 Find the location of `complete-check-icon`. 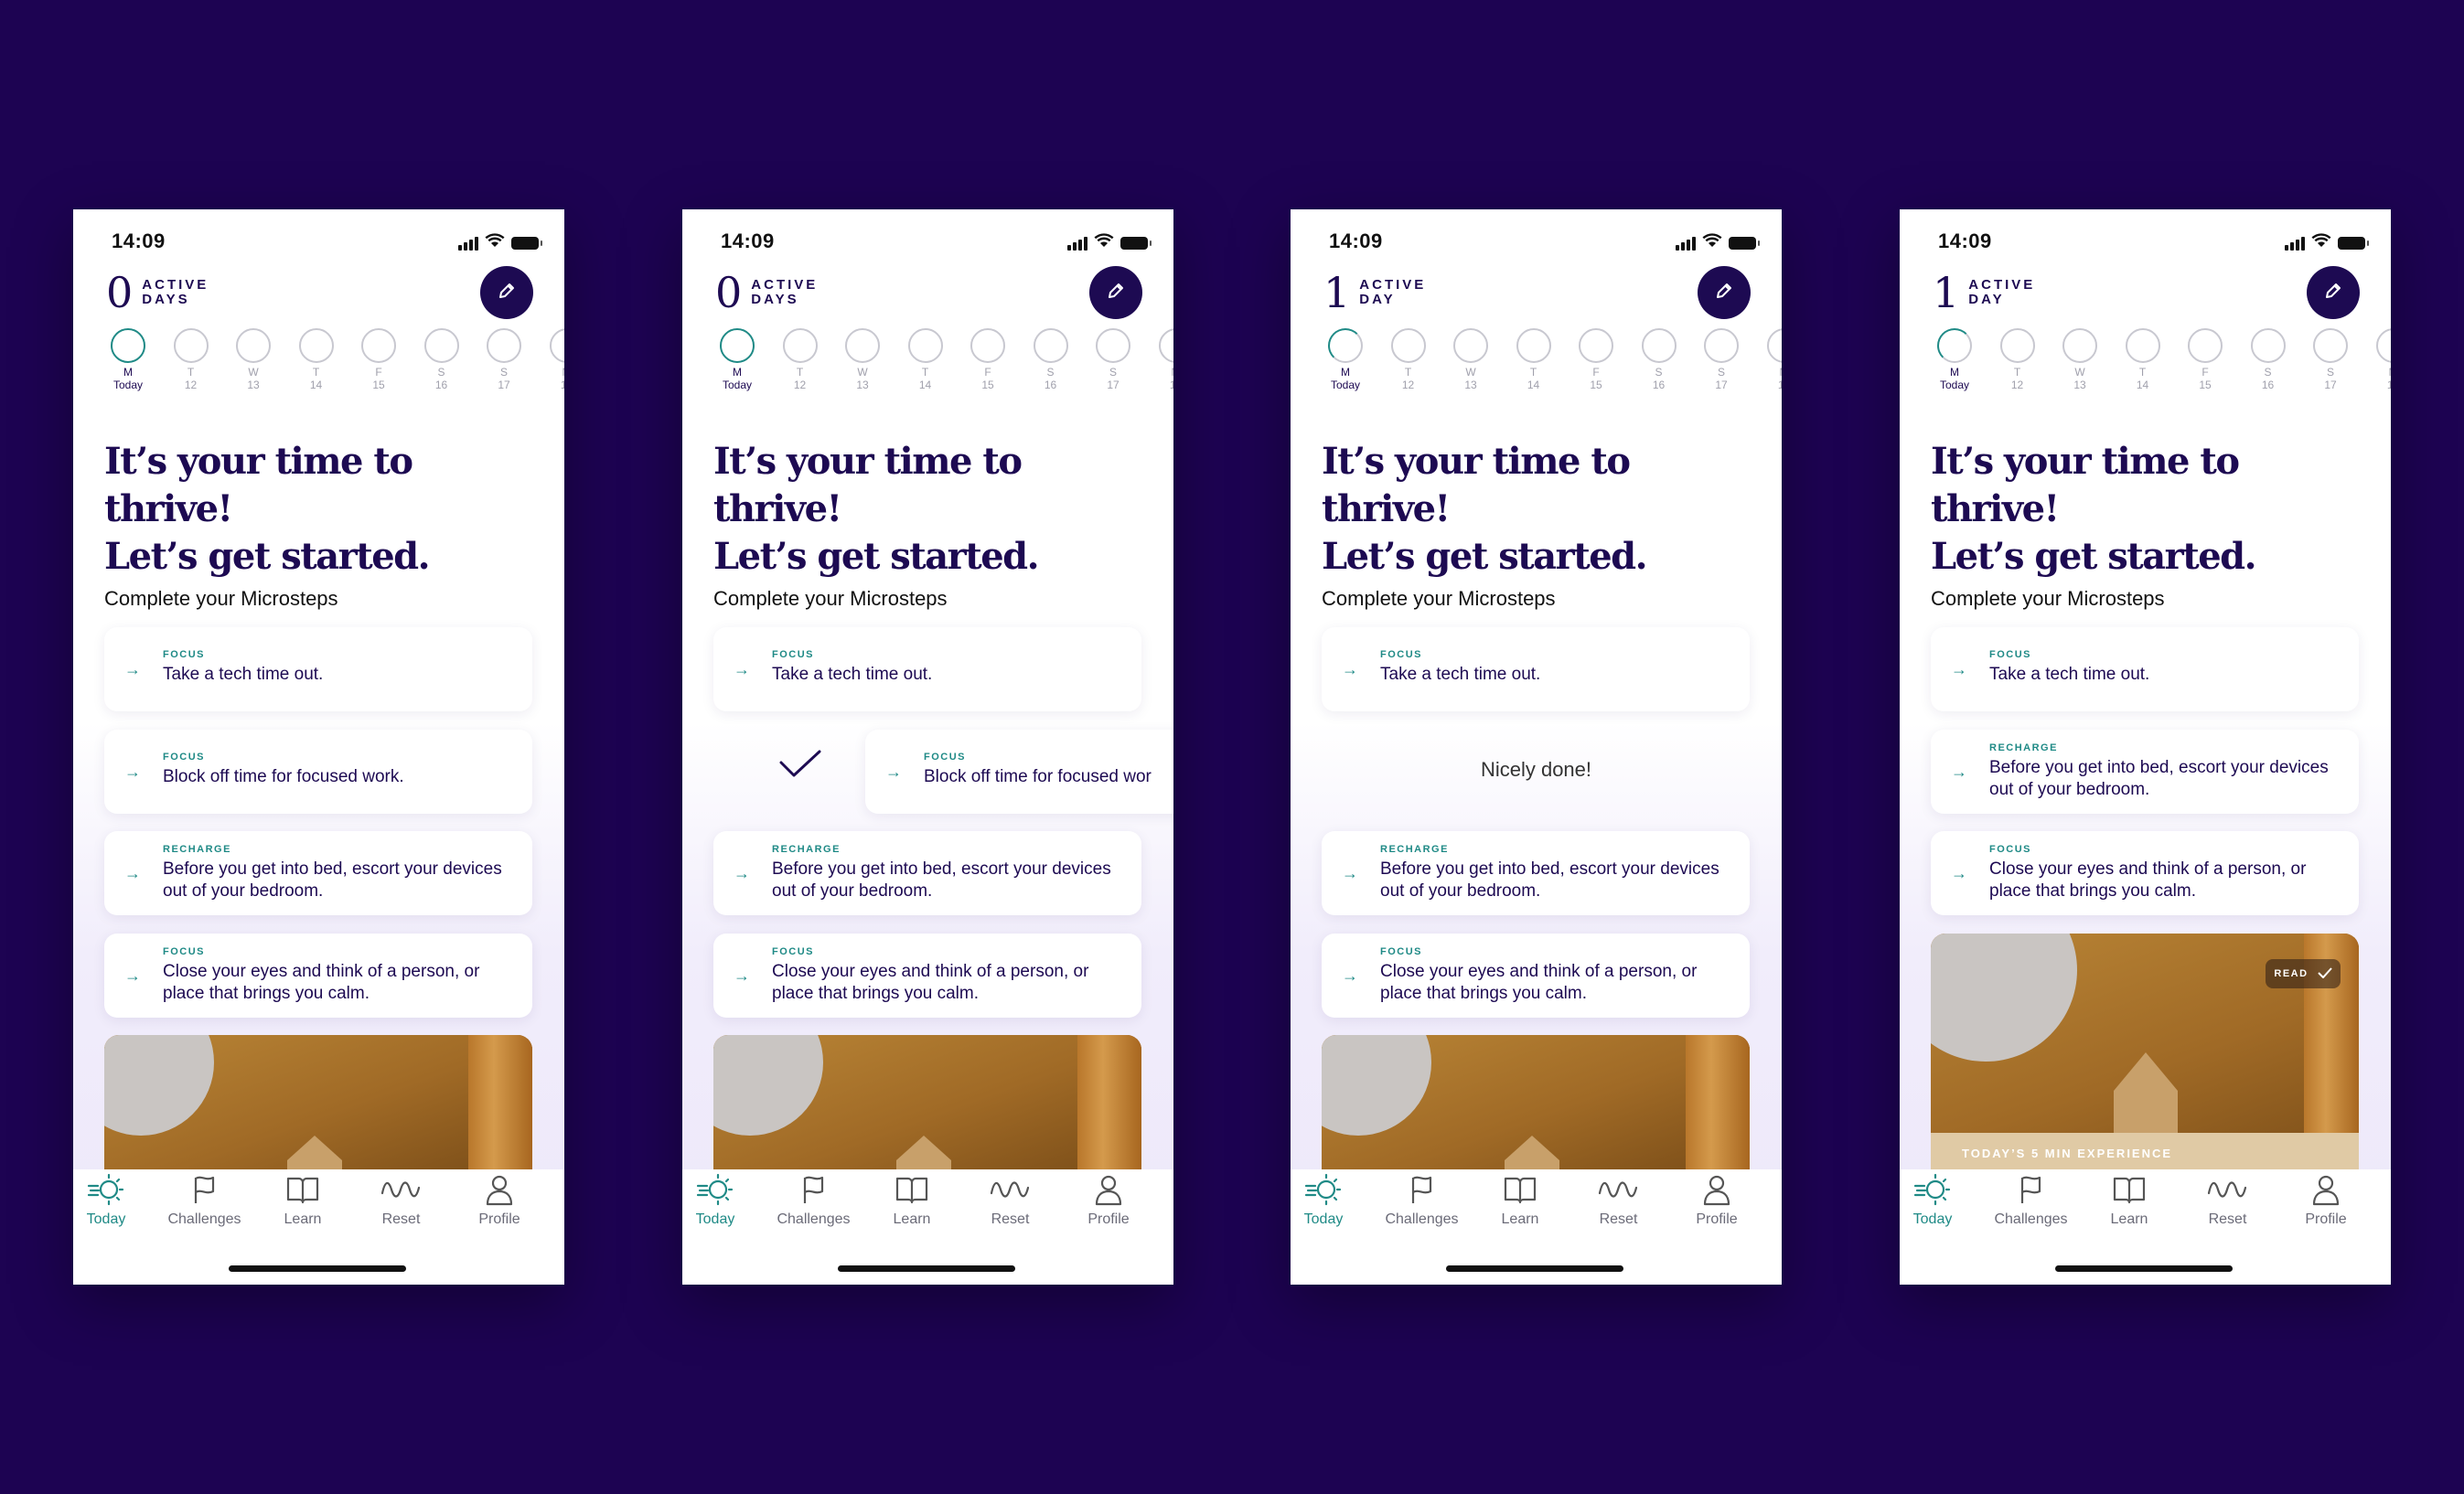

complete-check-icon is located at coordinates (800, 766).